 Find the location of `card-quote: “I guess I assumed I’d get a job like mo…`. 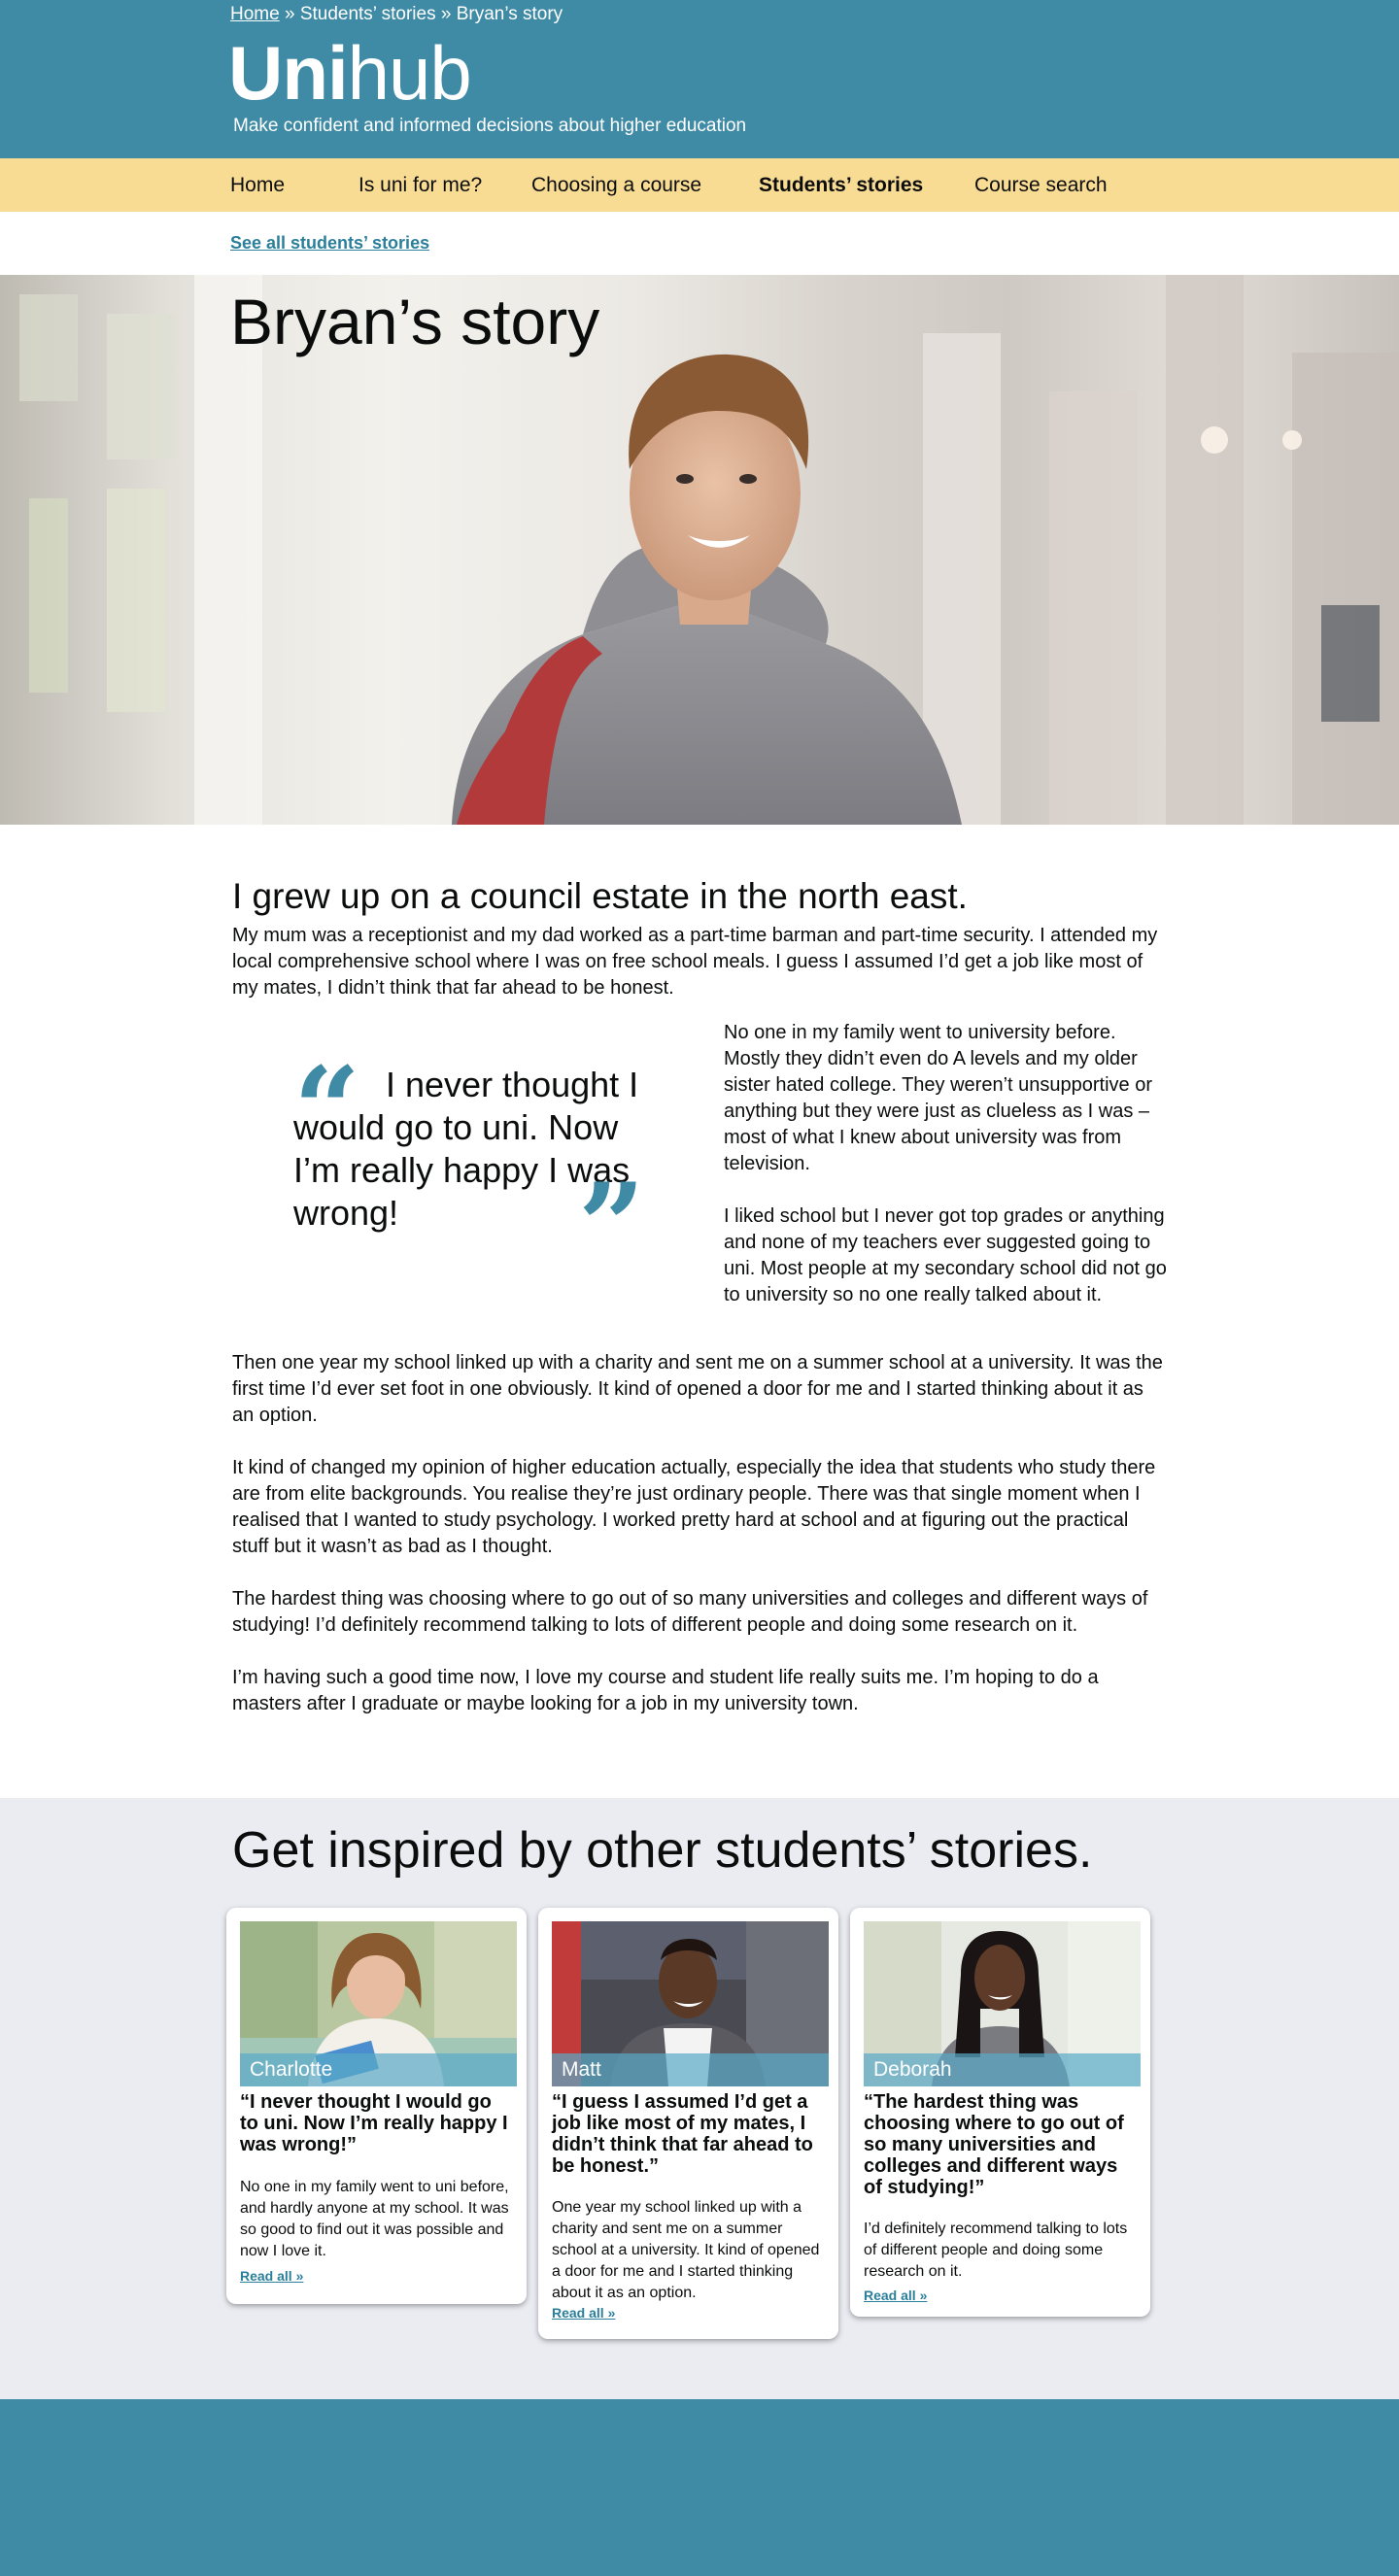

card-quote: “I guess I assumed I’d get a job like mo… is located at coordinates (682, 2134).